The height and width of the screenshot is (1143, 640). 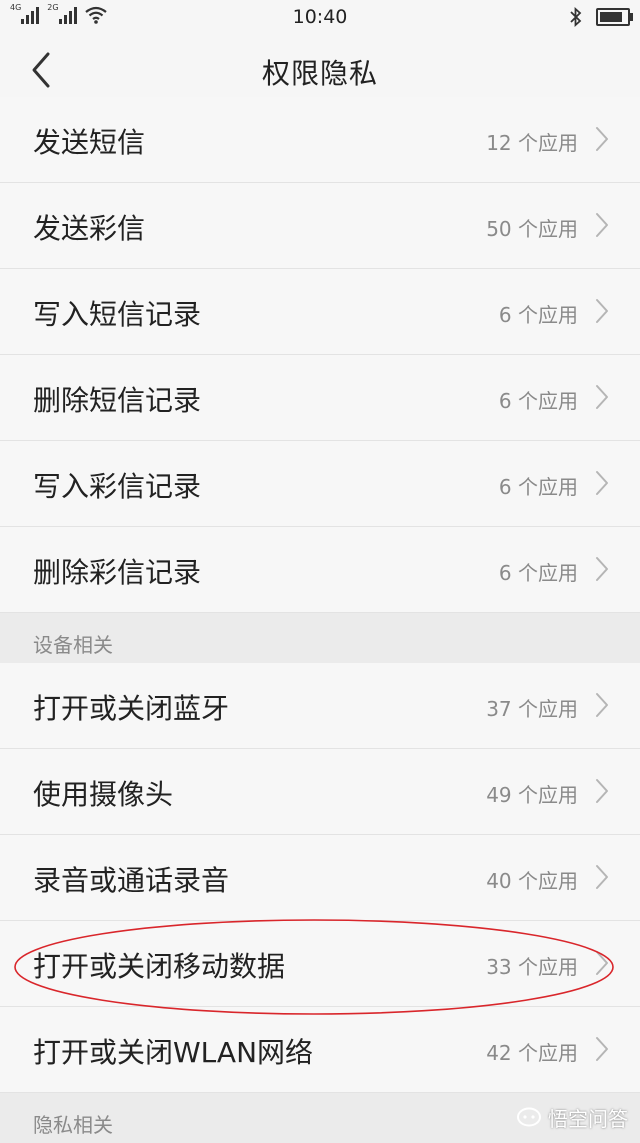 I want to click on permission-label: 打开或关闭WLAN网络, so click(x=173, y=1052).